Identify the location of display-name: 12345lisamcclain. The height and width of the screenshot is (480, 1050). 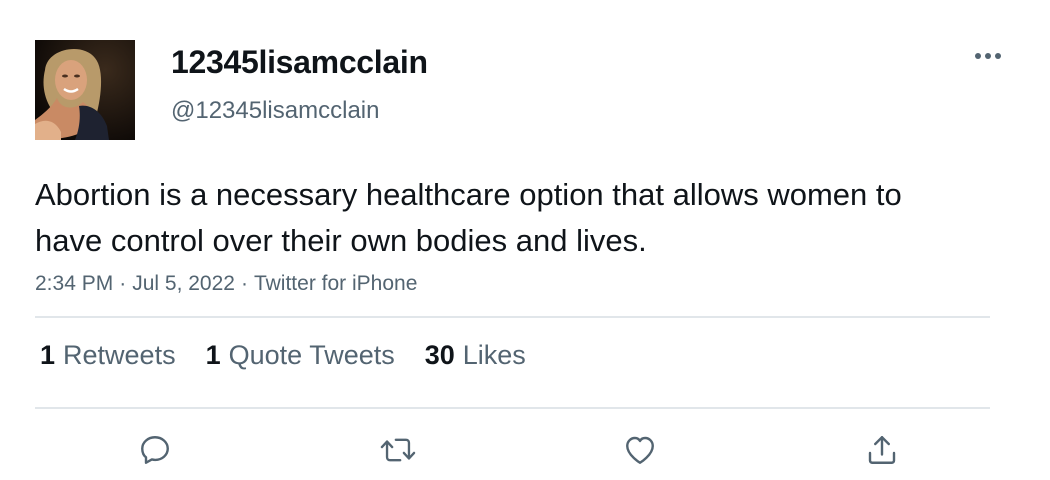
(299, 62).